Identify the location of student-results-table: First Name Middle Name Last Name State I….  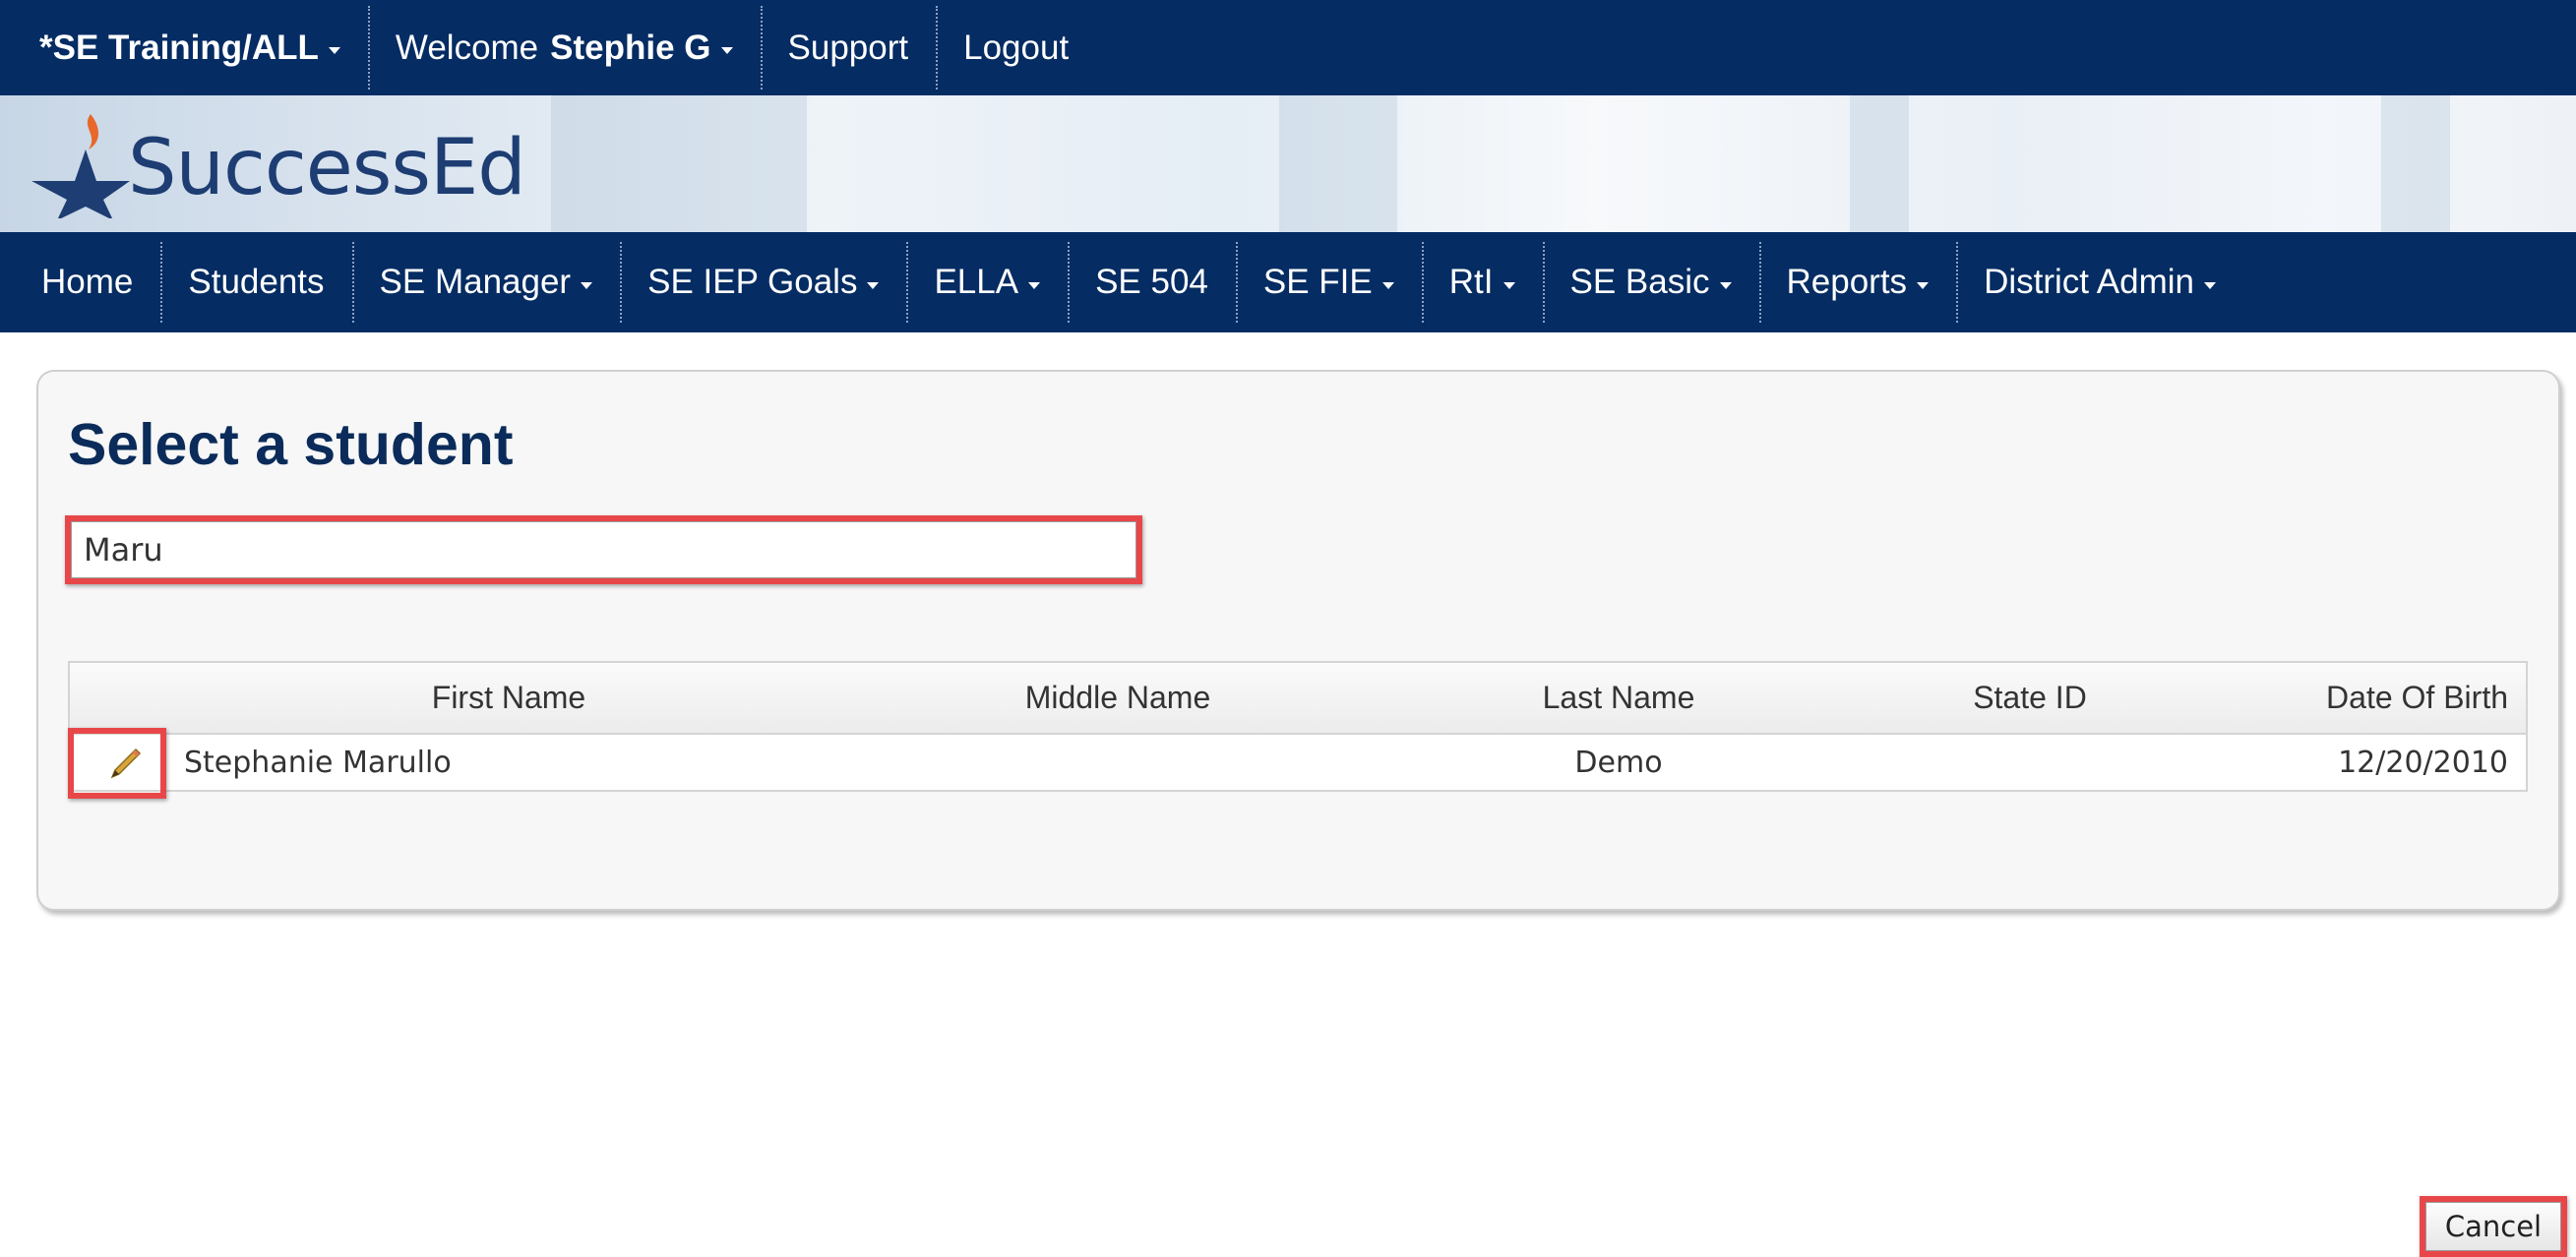
(1298, 726).